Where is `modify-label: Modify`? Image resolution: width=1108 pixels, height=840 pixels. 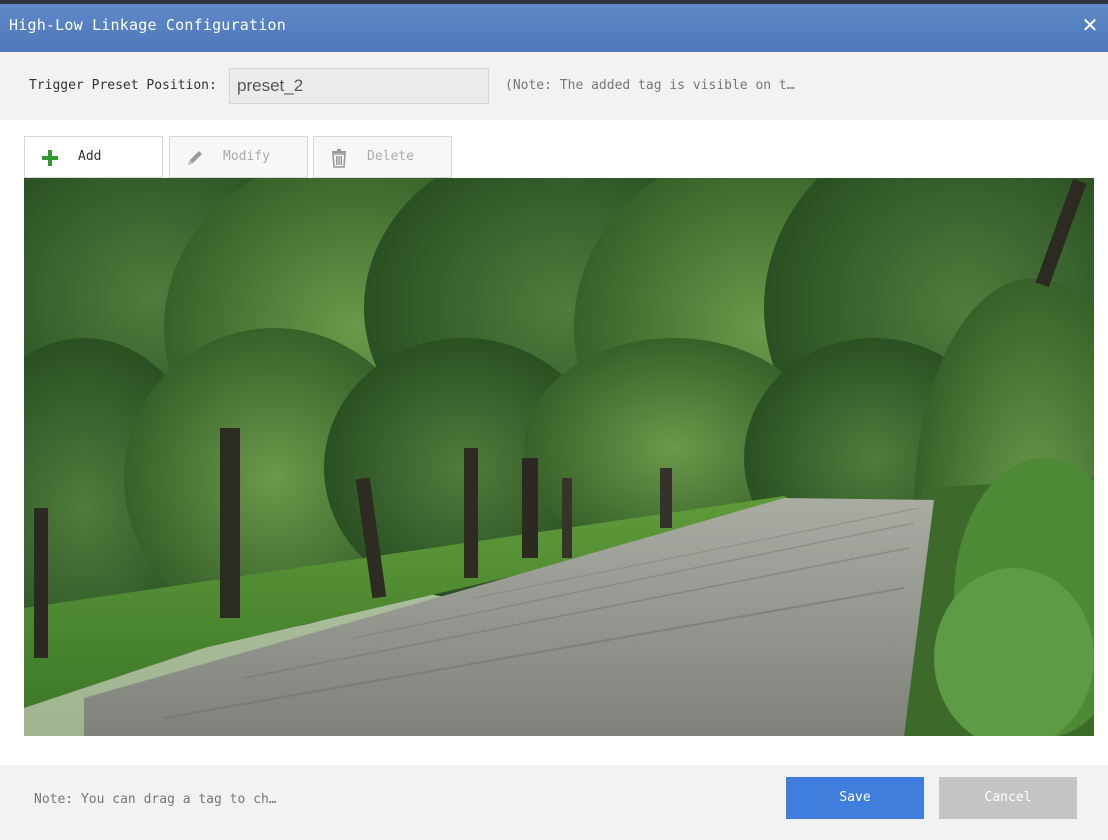 modify-label: Modify is located at coordinates (246, 156).